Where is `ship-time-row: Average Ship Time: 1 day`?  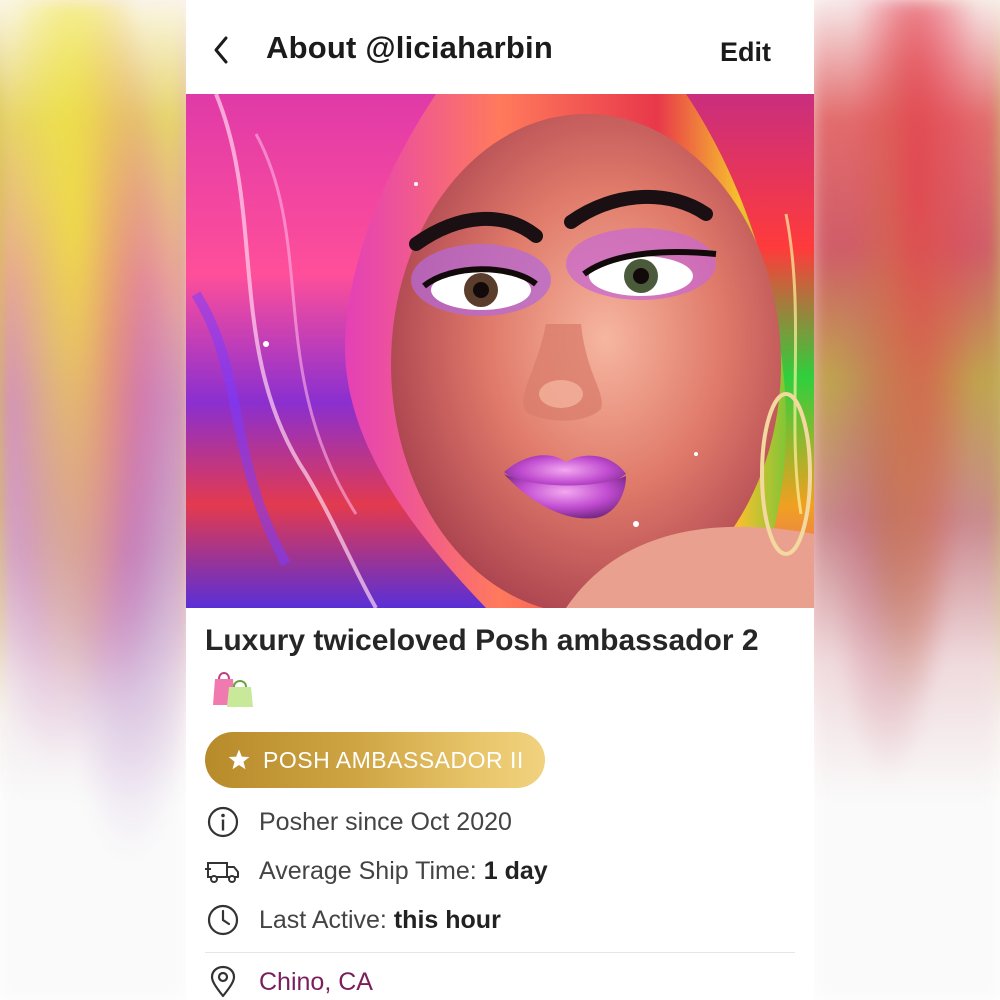
ship-time-row: Average Ship Time: 1 day is located at coordinates (500, 871).